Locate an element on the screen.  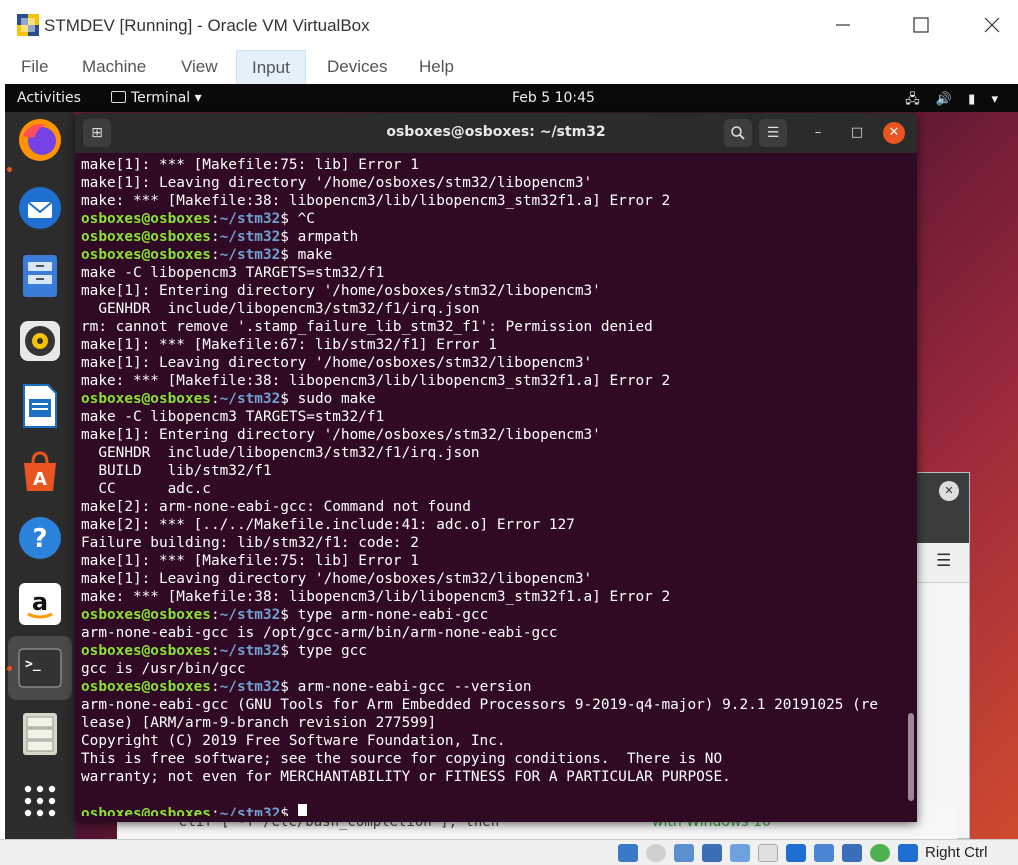
ubuntu-dock: A ? a >_ is located at coordinates (40, 475).